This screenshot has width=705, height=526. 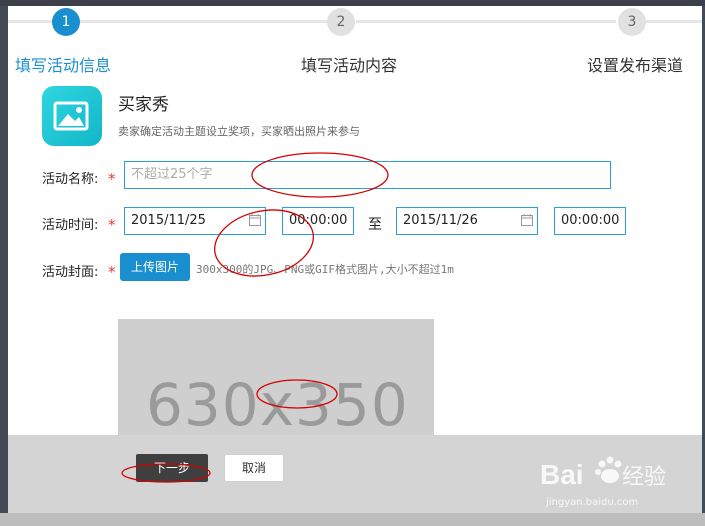 I want to click on watermark-url: jingyan.baidu.com, so click(x=592, y=502).